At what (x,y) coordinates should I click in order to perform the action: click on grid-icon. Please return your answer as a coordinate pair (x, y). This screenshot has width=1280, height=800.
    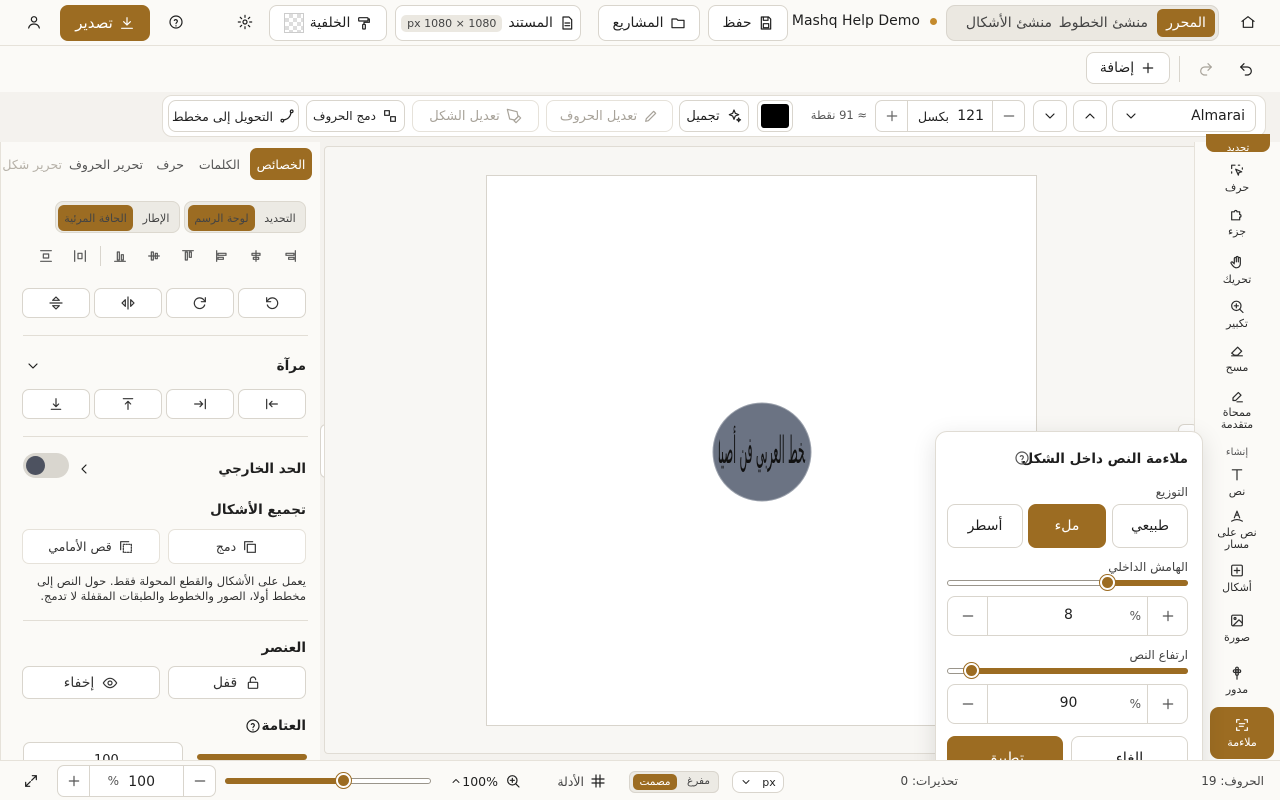
    Looking at the image, I should click on (598, 781).